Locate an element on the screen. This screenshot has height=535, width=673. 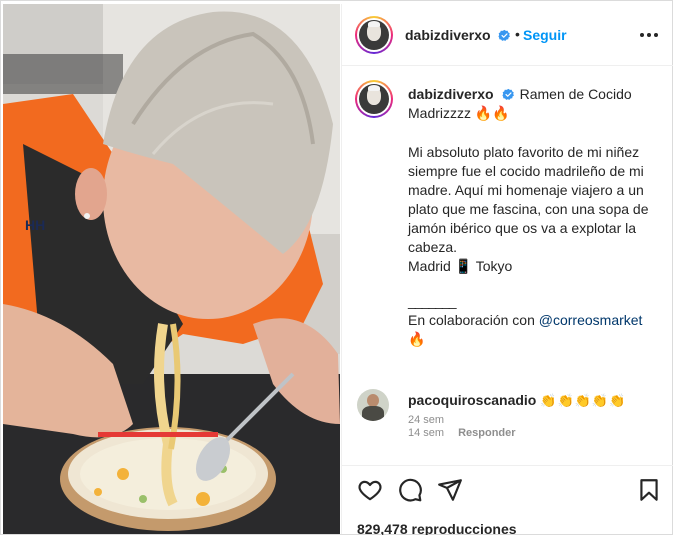
collab-emoji: 🔥 is located at coordinates (417, 339).